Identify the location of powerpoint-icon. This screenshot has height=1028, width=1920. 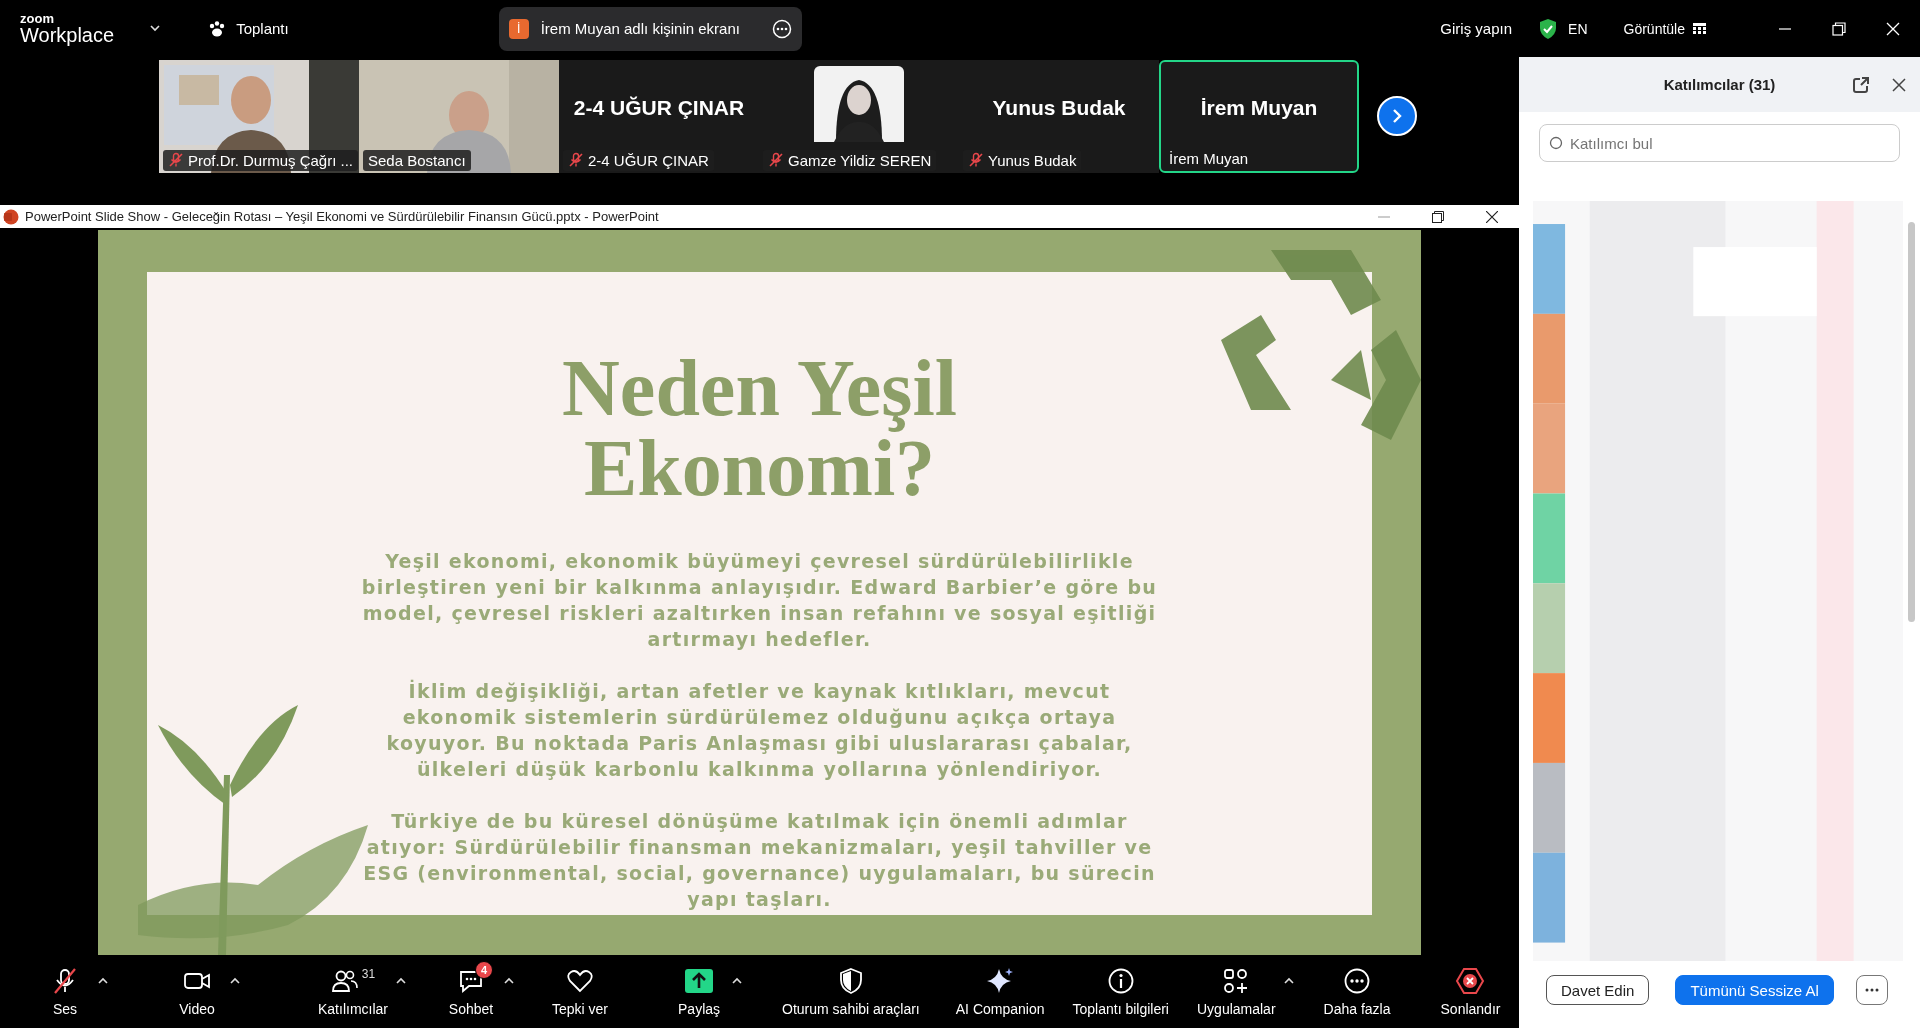
(11, 216).